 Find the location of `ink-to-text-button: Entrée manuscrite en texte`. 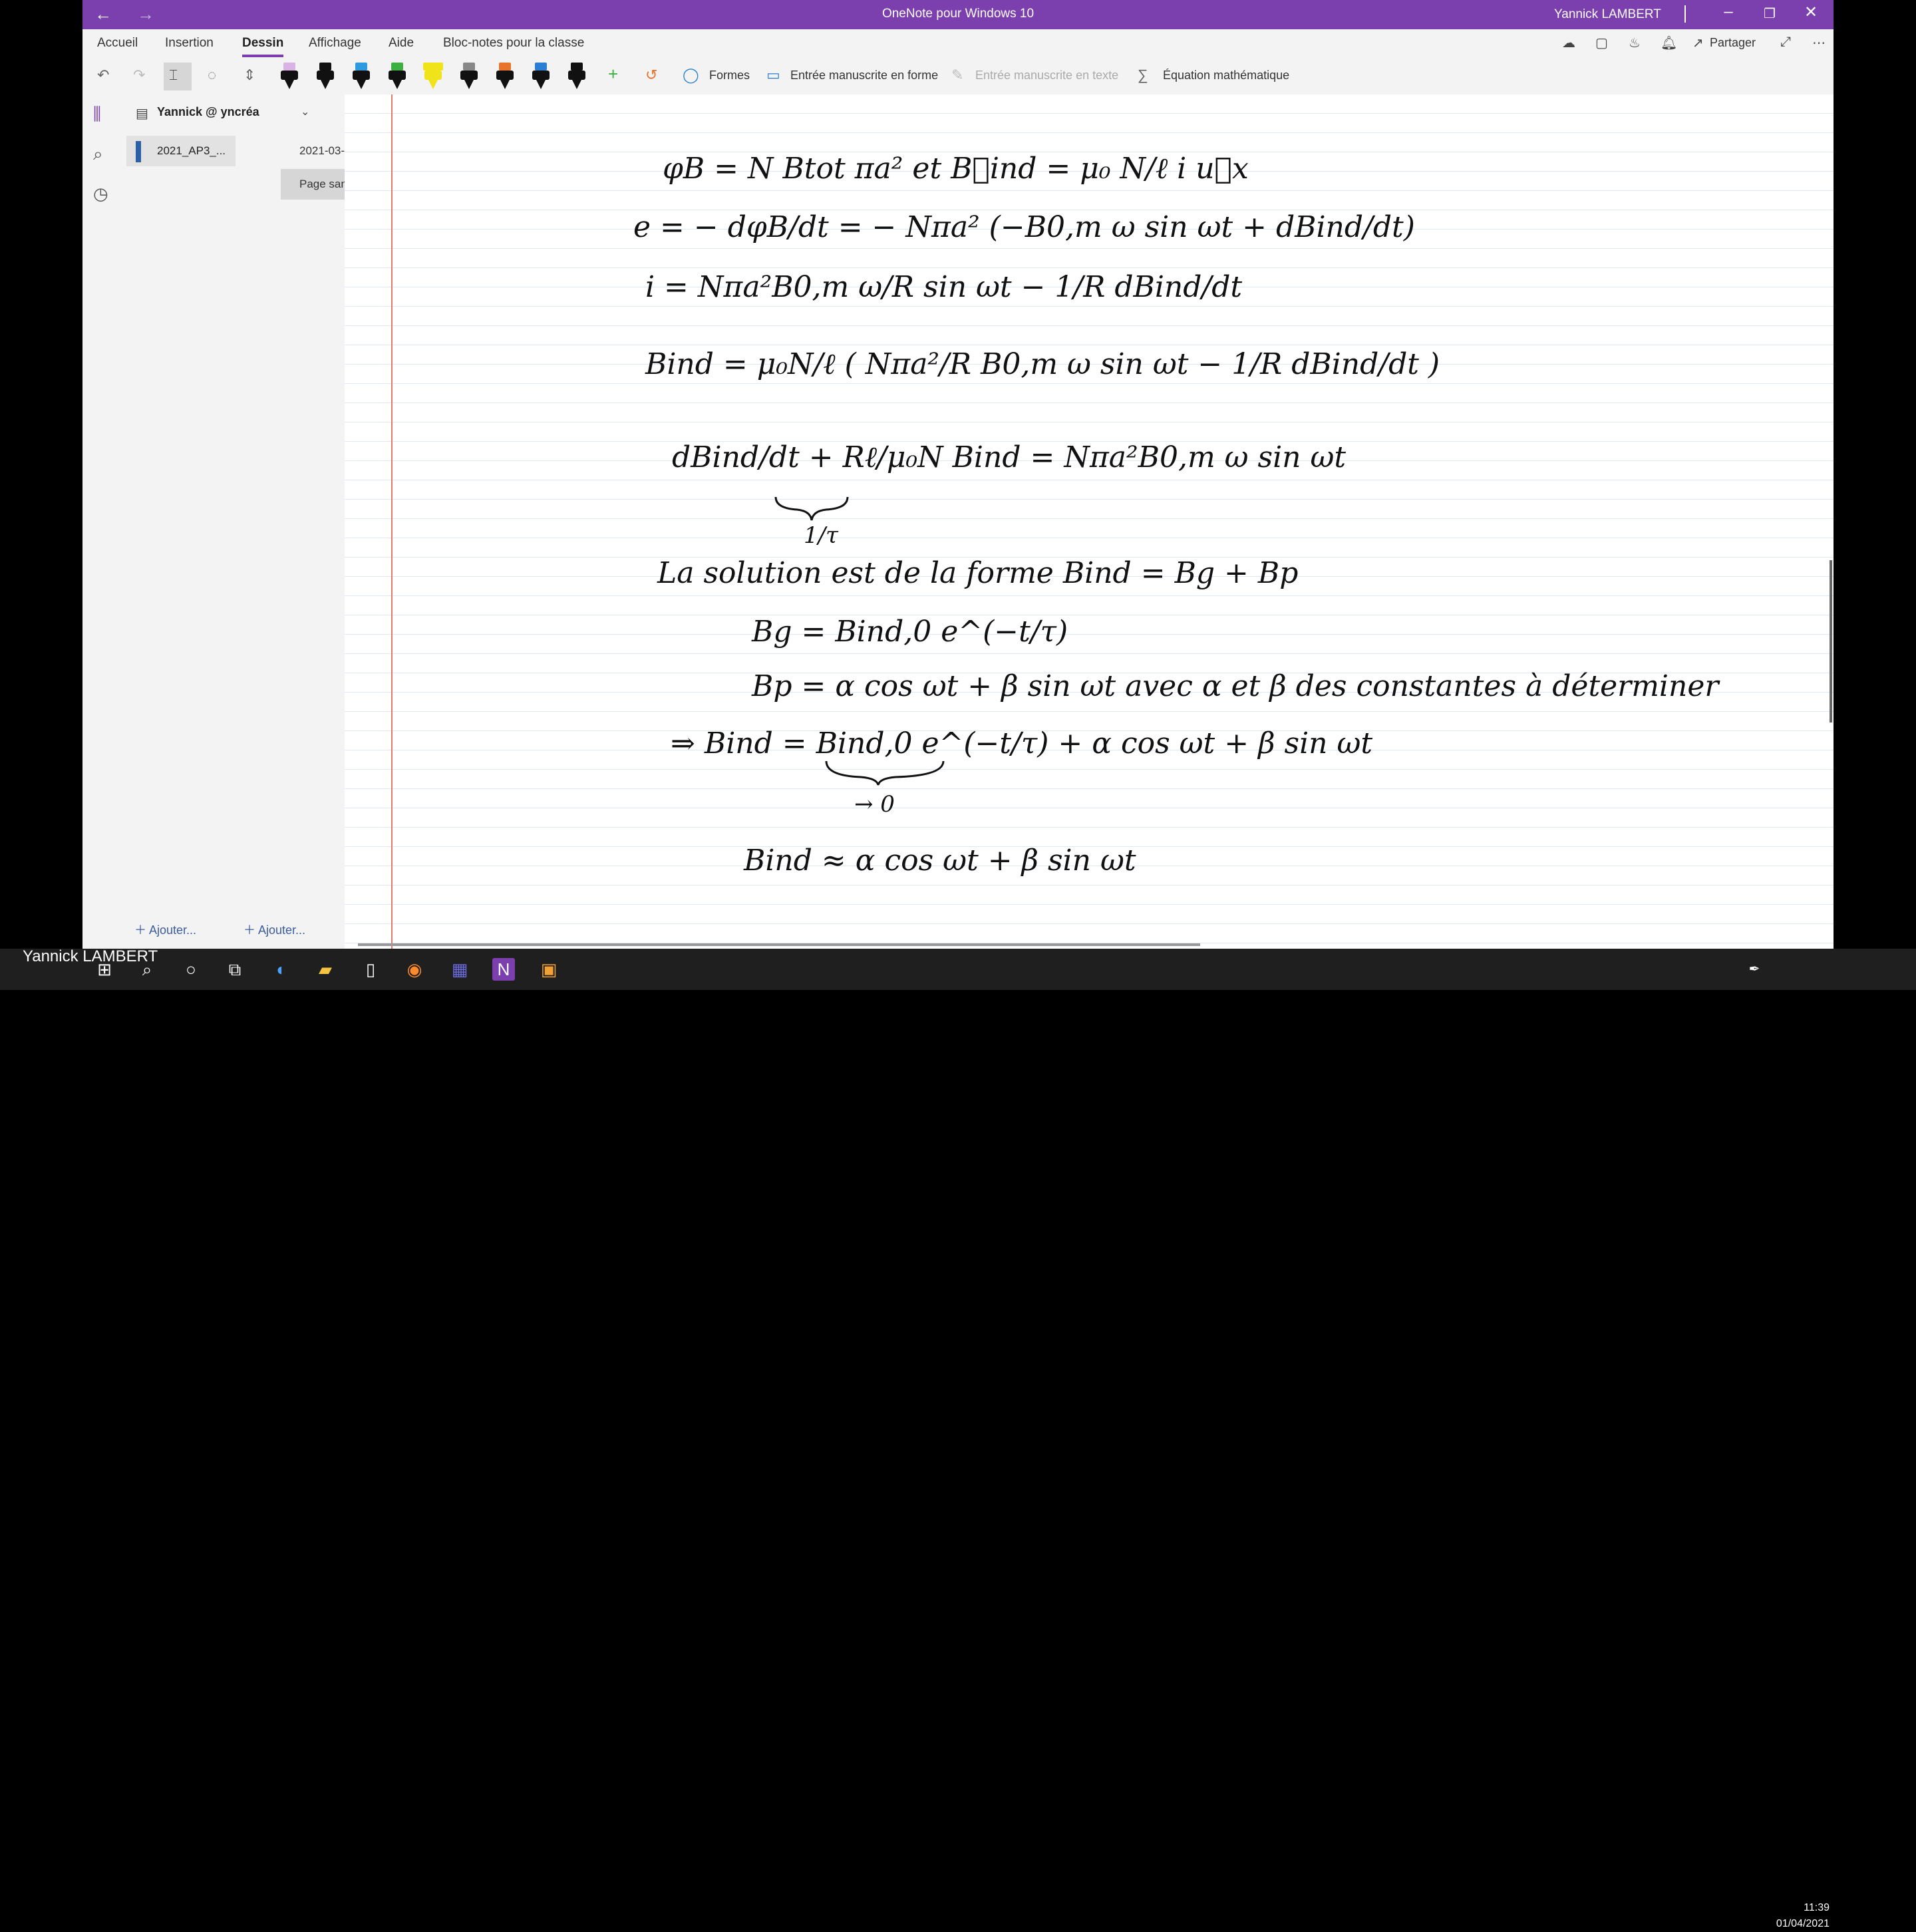

ink-to-text-button: Entrée manuscrite en texte is located at coordinates (1047, 75).